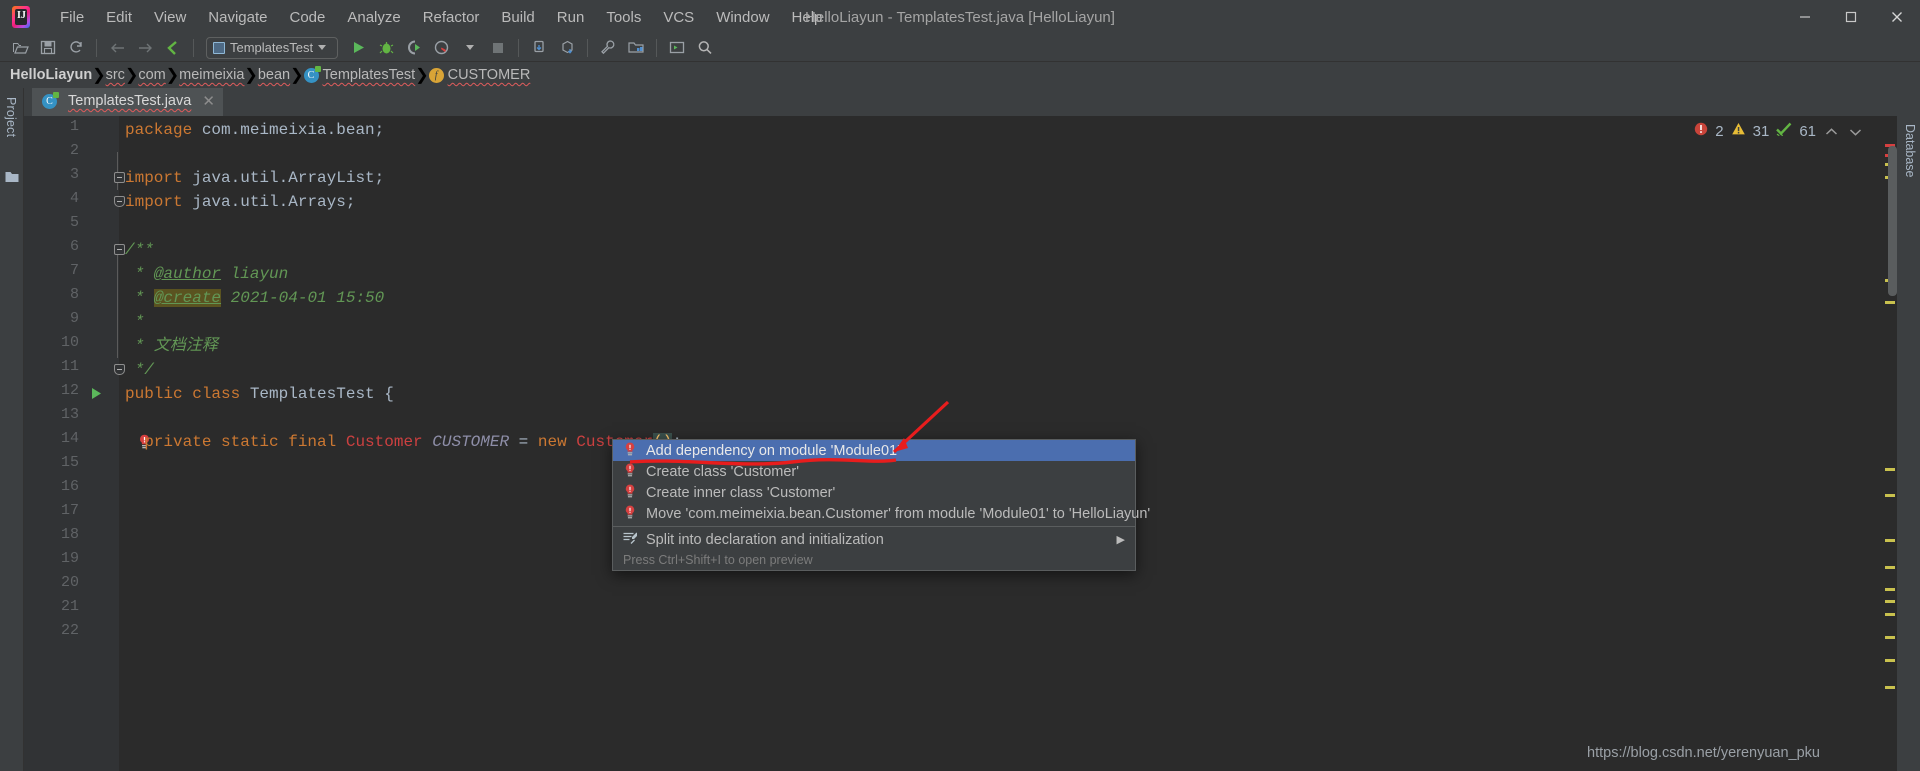 The width and height of the screenshot is (1920, 771). What do you see at coordinates (208, 101) in the screenshot?
I see `close-icon: ✕` at bounding box center [208, 101].